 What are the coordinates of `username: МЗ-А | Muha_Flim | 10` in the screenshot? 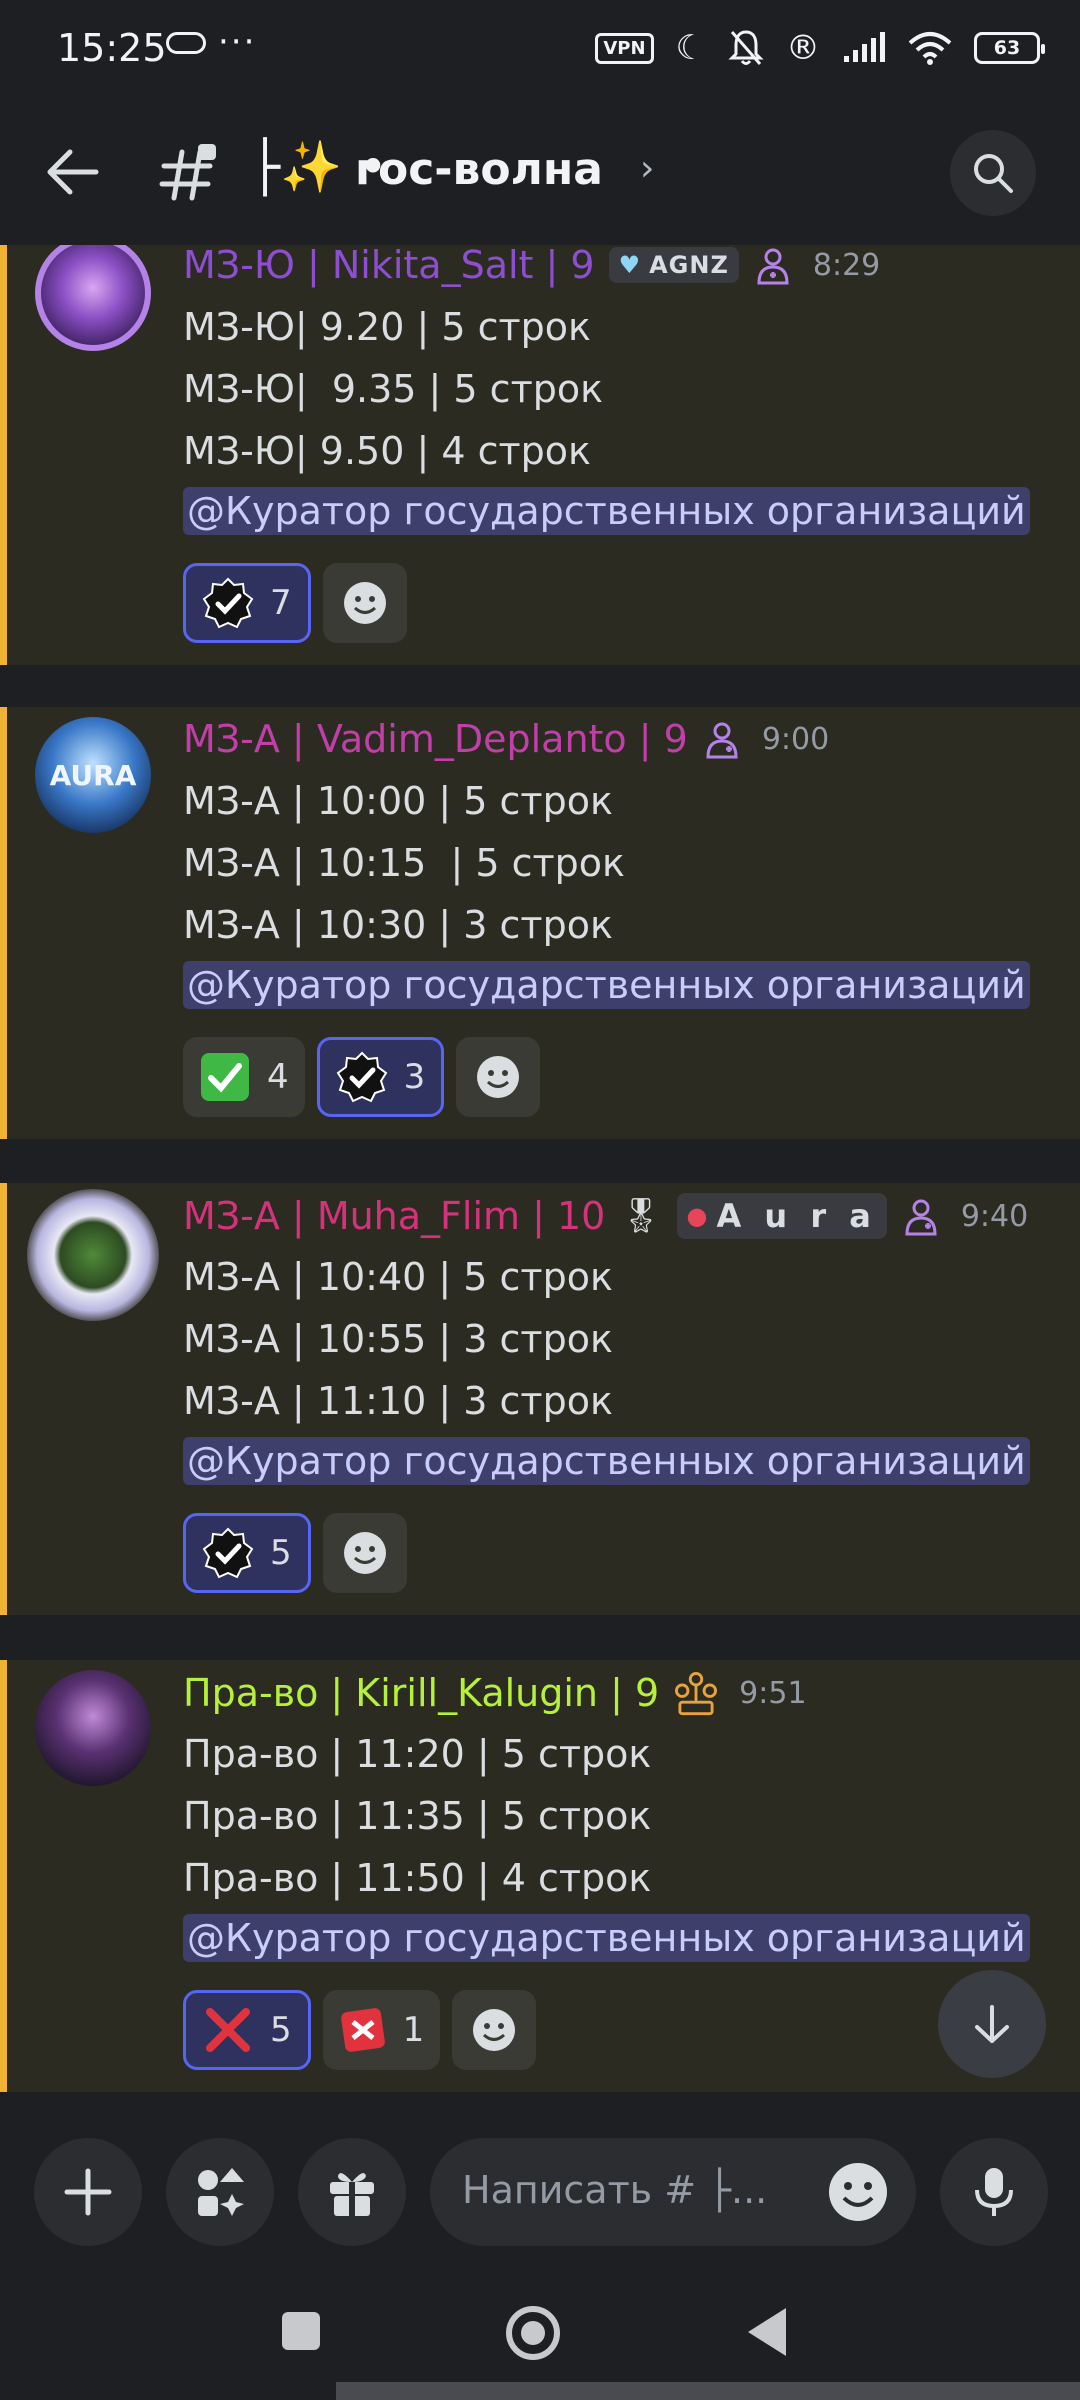 It's located at (394, 1216).